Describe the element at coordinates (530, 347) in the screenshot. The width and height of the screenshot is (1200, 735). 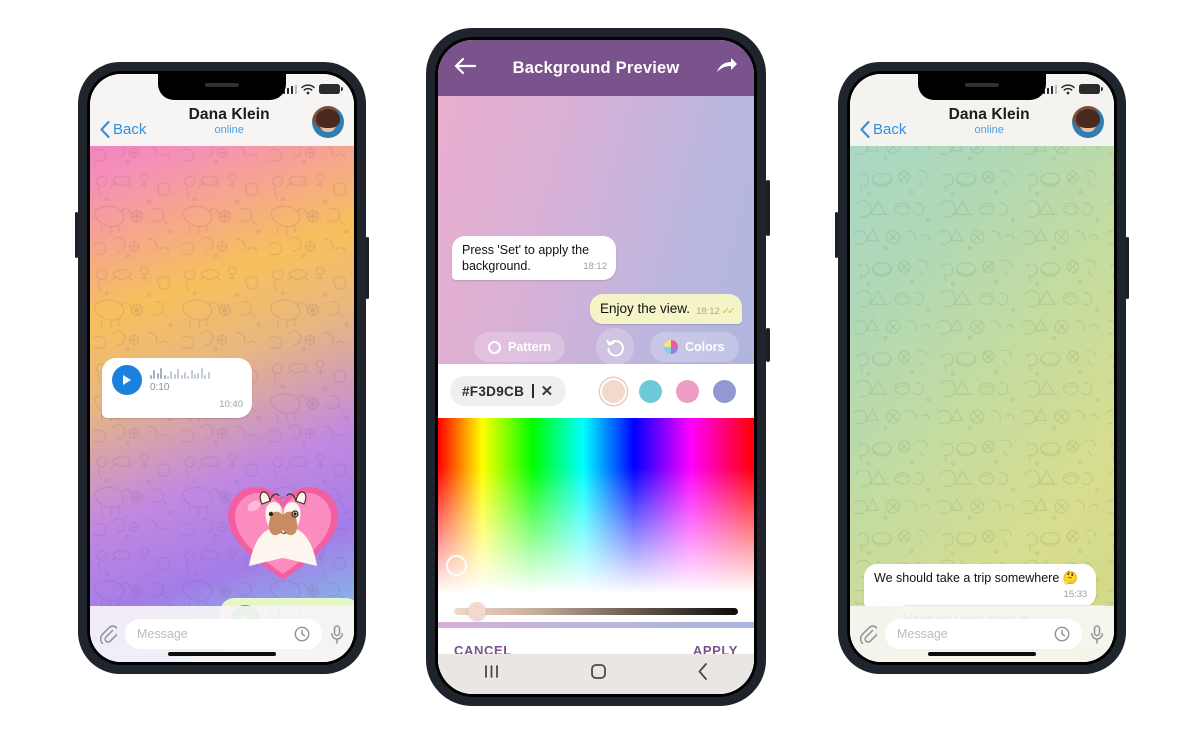
I see `pattern-chip-label: Pattern` at that location.